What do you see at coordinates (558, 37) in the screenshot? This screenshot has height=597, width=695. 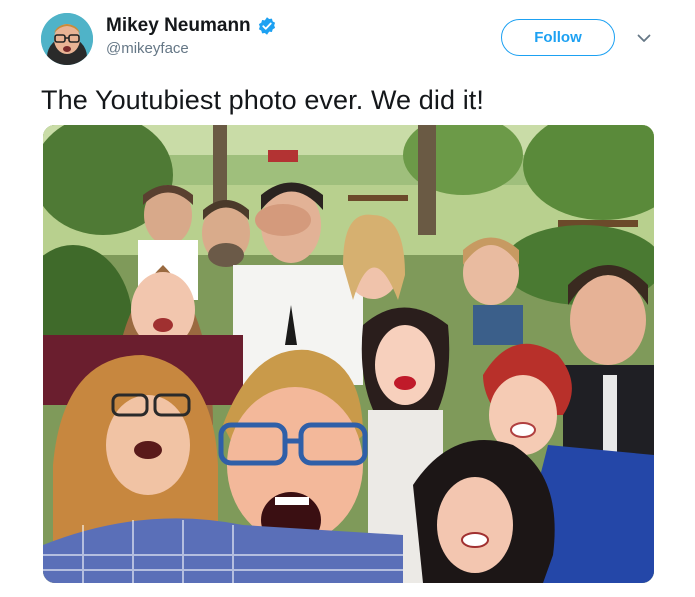 I see `follow-button: Follow` at bounding box center [558, 37].